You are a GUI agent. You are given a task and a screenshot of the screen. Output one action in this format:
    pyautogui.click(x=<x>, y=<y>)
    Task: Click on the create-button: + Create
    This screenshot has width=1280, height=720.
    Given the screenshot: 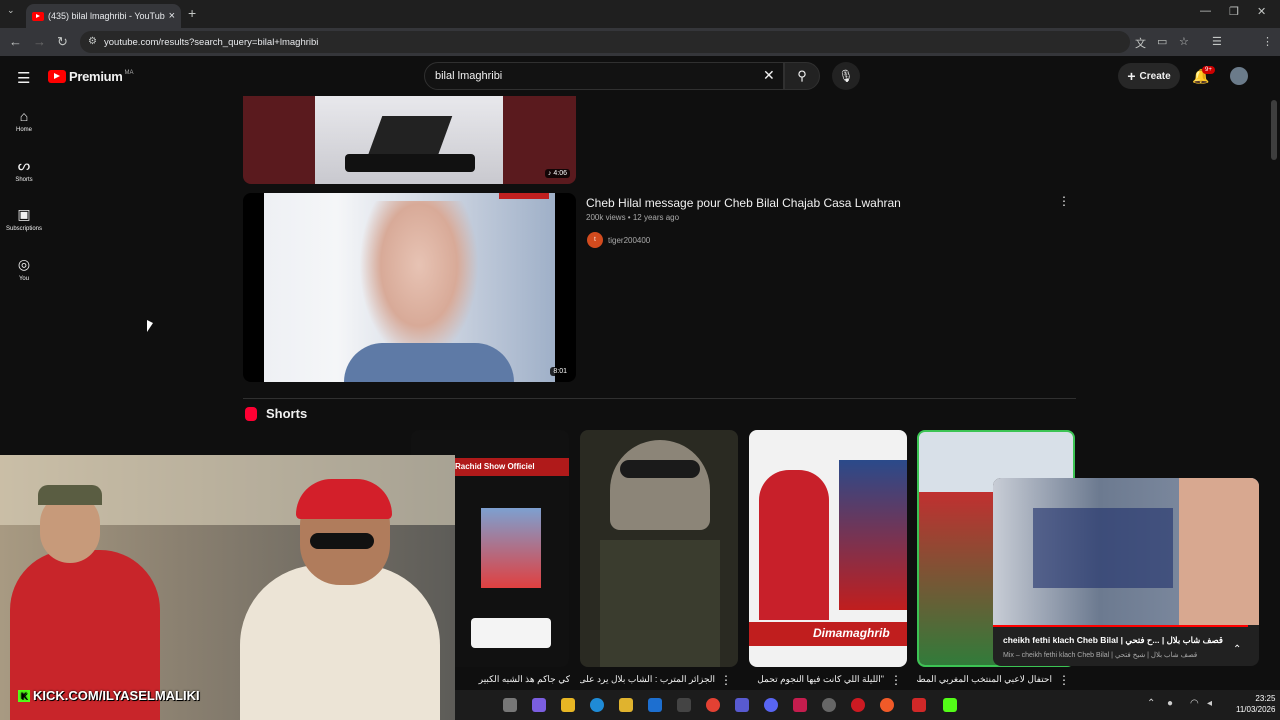 What is the action you would take?
    pyautogui.click(x=1149, y=76)
    